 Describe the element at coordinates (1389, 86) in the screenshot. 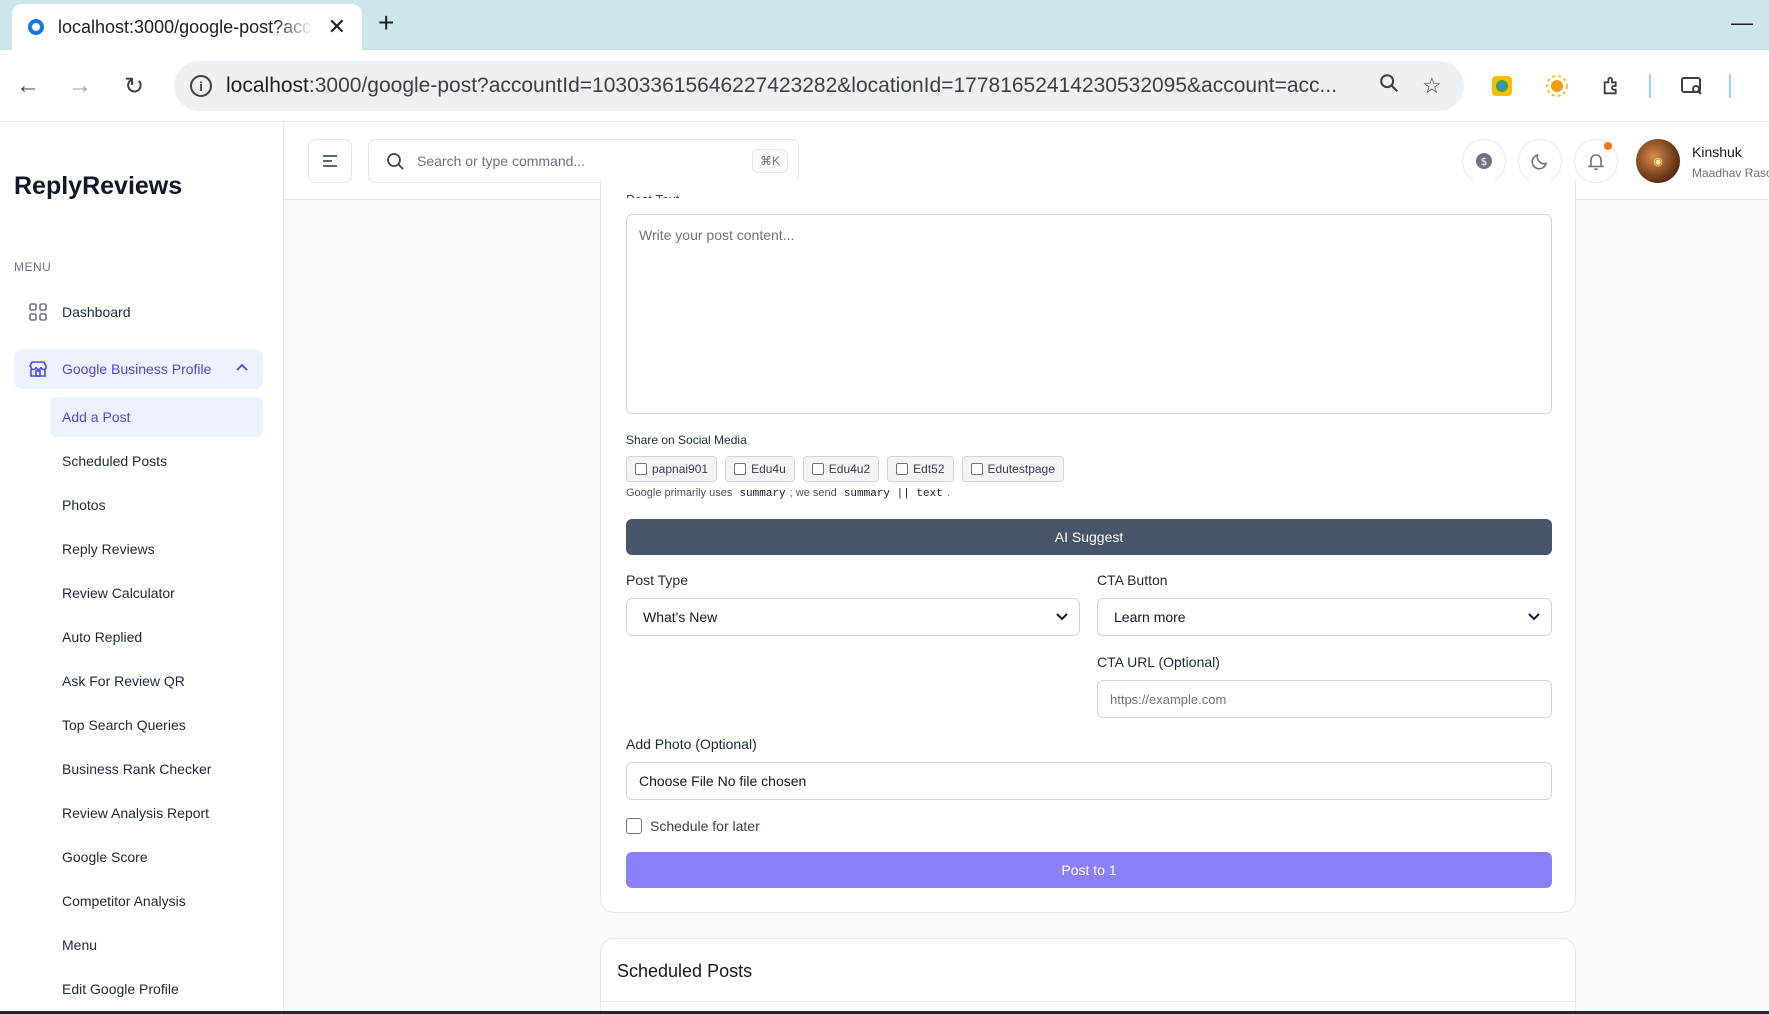

I see `zoom-icon` at that location.